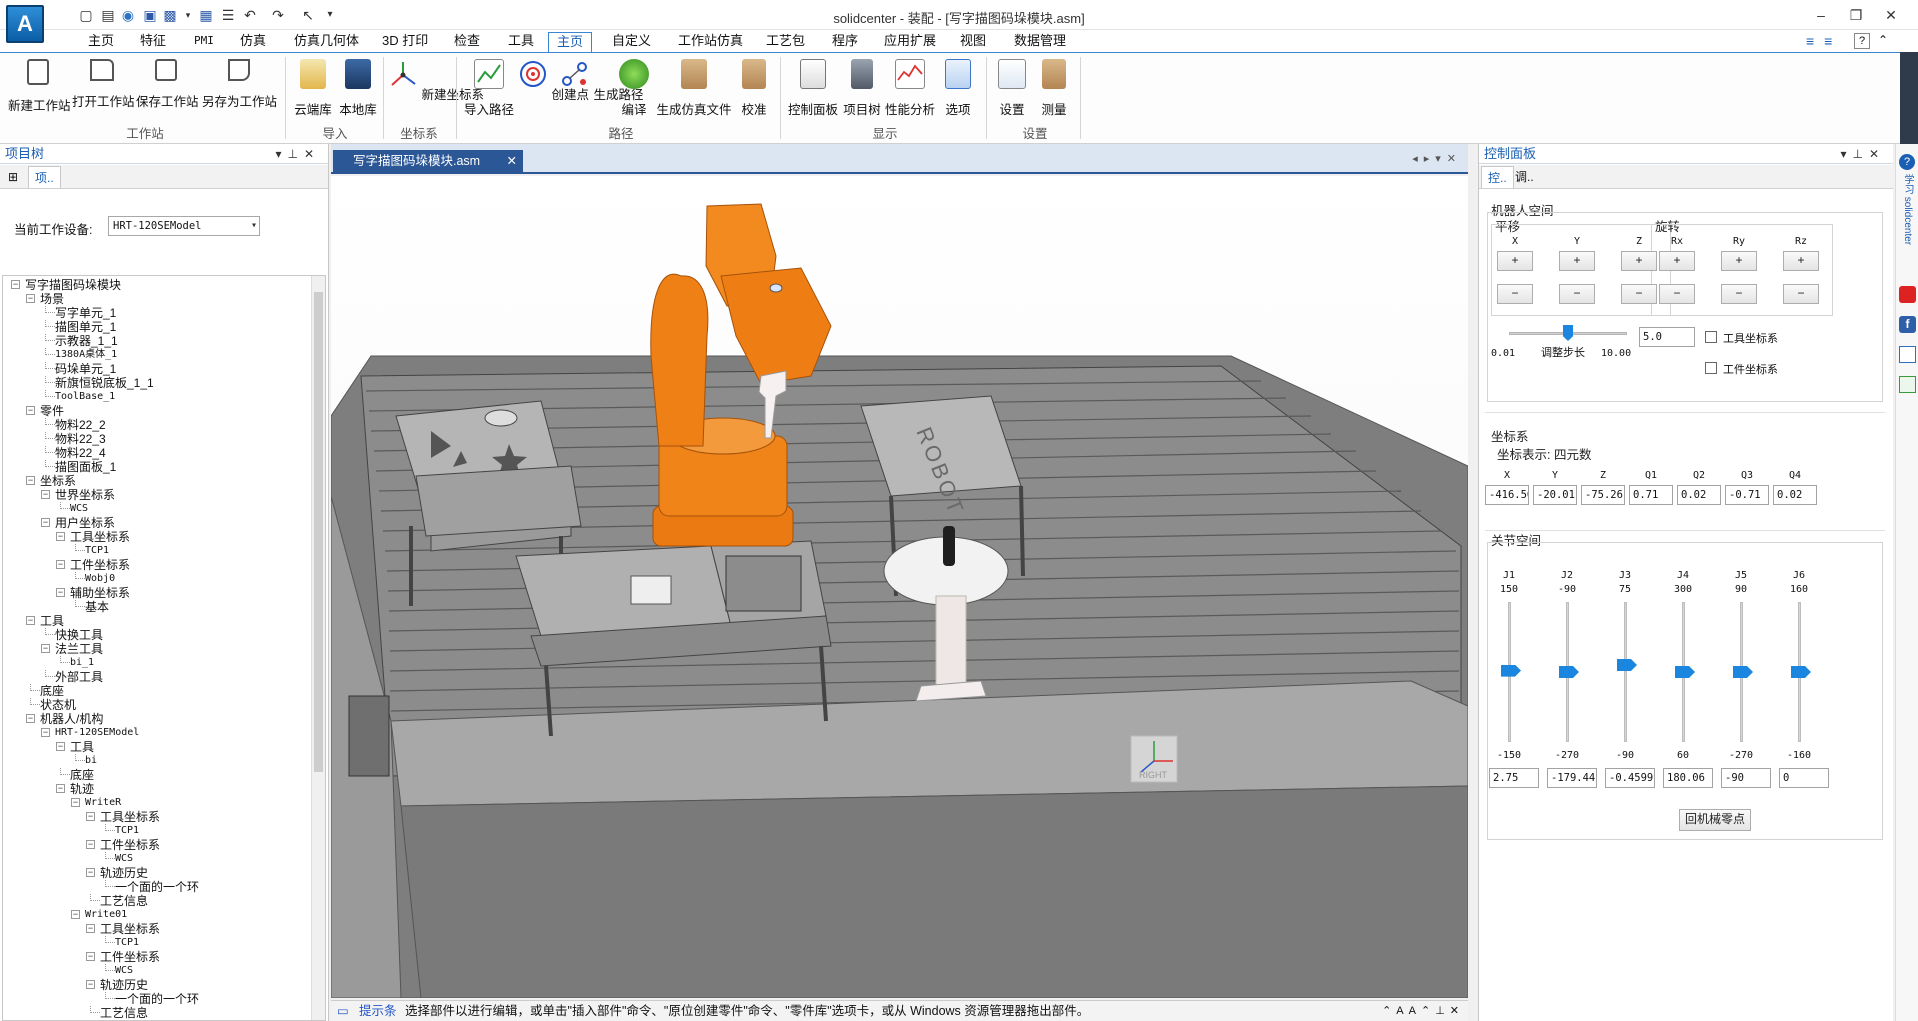  I want to click on menu-program: 程序, so click(845, 42).